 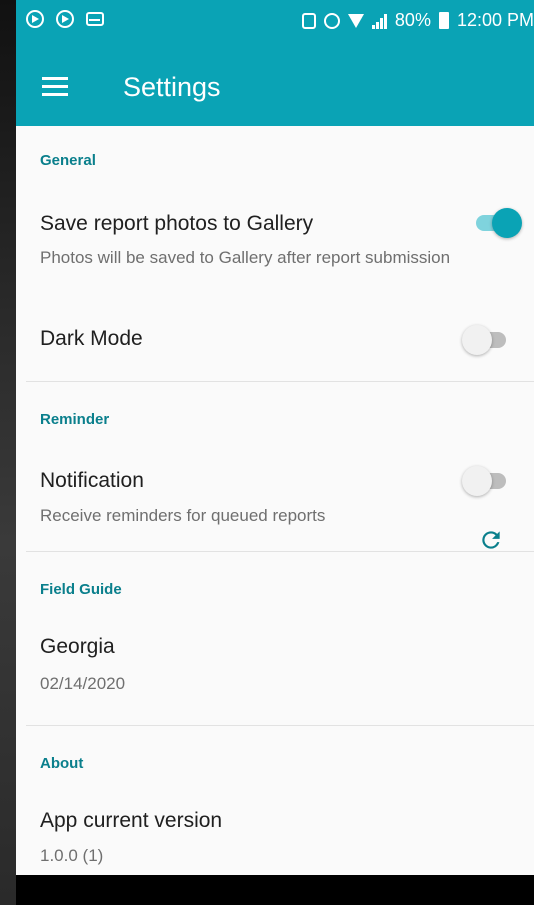 What do you see at coordinates (412, 20) in the screenshot?
I see `battery-percent: 80%` at bounding box center [412, 20].